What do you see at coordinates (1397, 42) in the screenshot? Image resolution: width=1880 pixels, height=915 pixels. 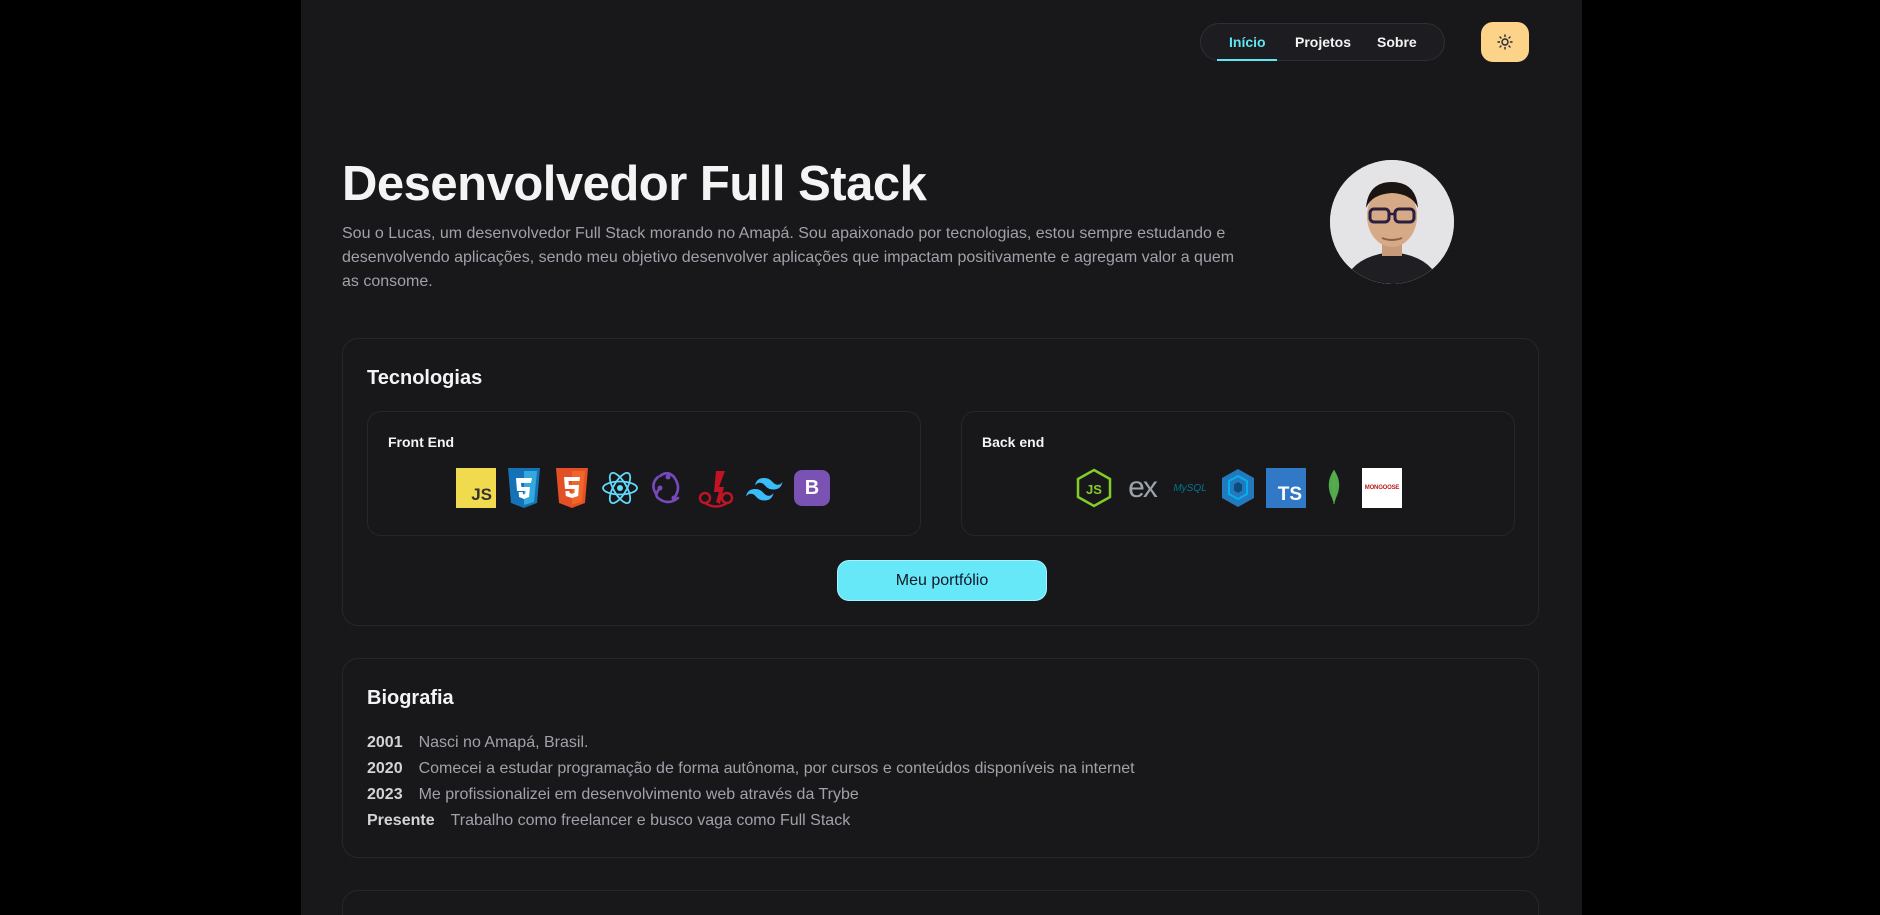 I see `nav-item-sobre: Sobre` at bounding box center [1397, 42].